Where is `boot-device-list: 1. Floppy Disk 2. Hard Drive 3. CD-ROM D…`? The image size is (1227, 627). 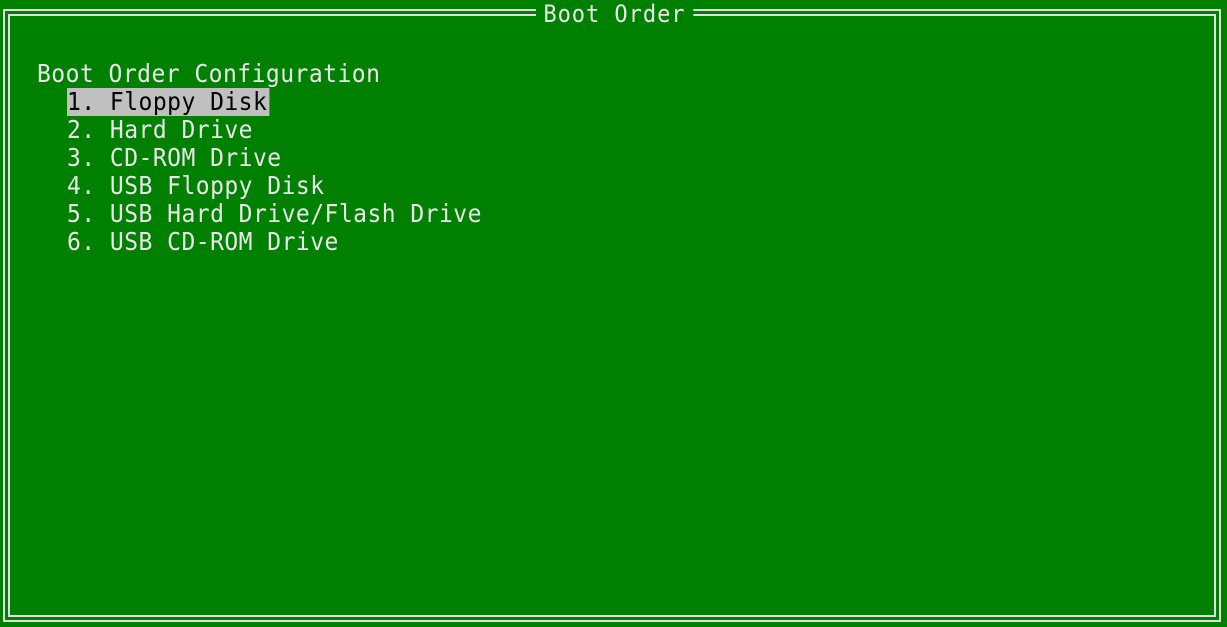 boot-device-list: 1. Floppy Disk 2. Hard Drive 3. CD-ROM D… is located at coordinates (292, 172).